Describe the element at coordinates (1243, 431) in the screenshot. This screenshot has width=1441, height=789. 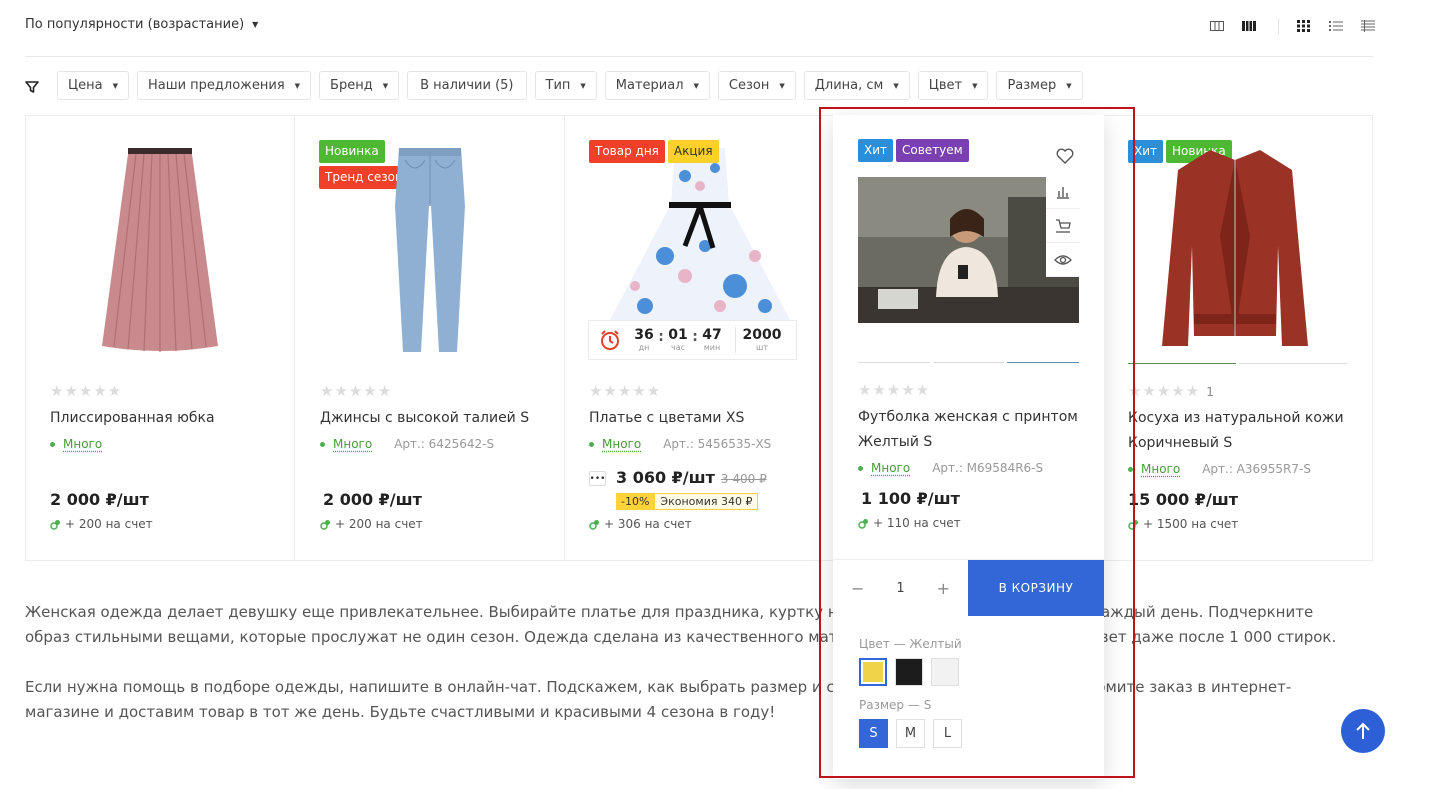
I see `product-name: Косуха из натуральной кожи Коричневый S` at that location.